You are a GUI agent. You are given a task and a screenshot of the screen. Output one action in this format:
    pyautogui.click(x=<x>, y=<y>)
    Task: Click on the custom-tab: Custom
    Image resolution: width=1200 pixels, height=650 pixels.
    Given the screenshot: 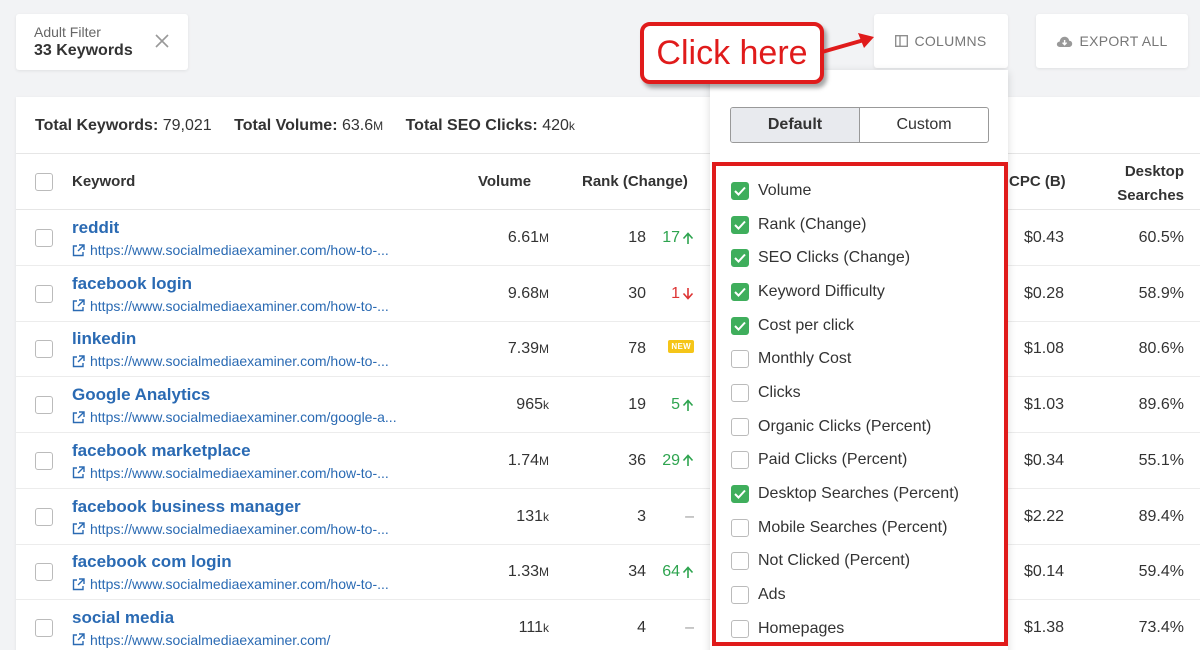 What is the action you would take?
    pyautogui.click(x=924, y=125)
    